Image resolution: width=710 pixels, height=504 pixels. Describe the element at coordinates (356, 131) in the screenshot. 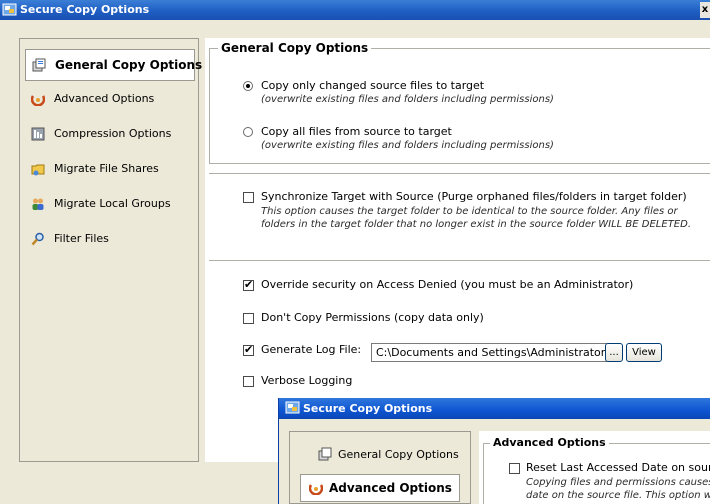

I see `copy-all-label: Copy all files from source to target` at that location.